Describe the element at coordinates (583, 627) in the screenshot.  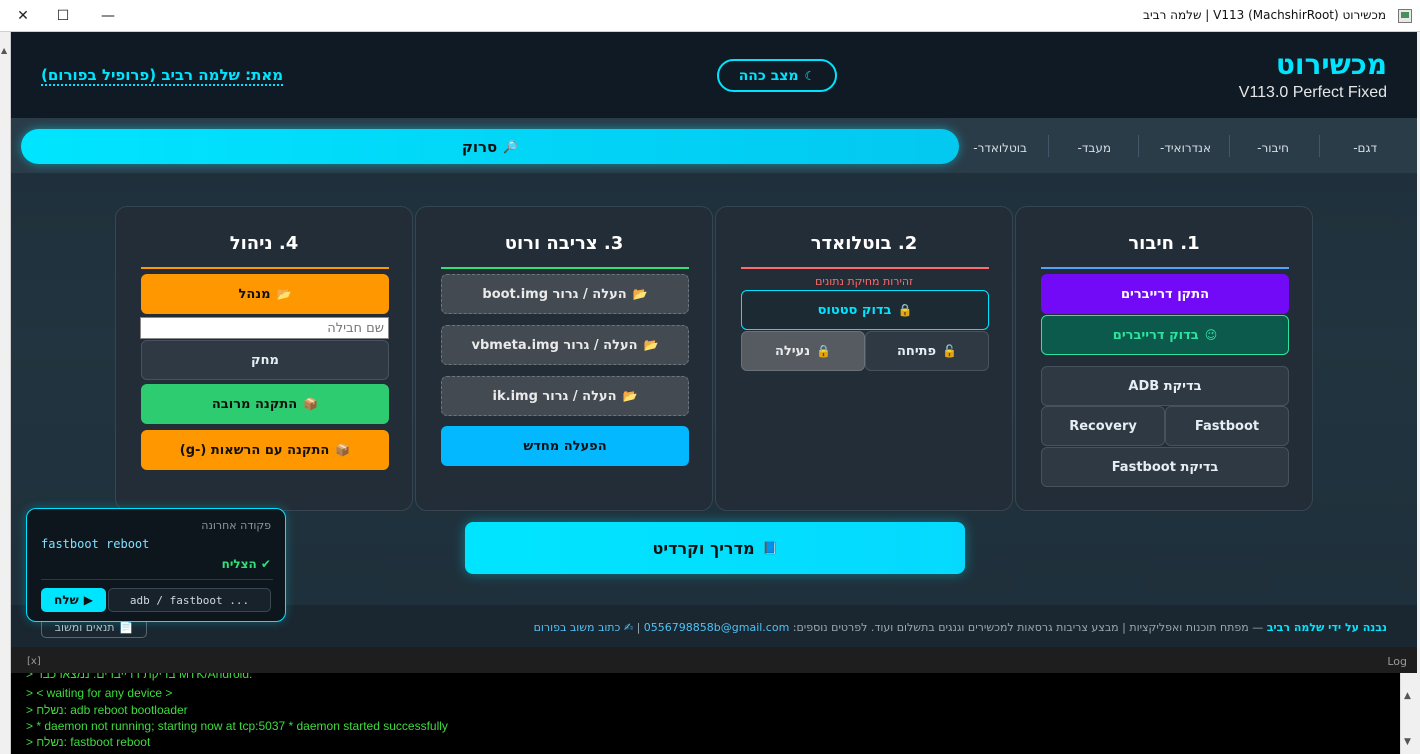
I see `feedback-link: ✍ כתוב משוב בפורום` at that location.